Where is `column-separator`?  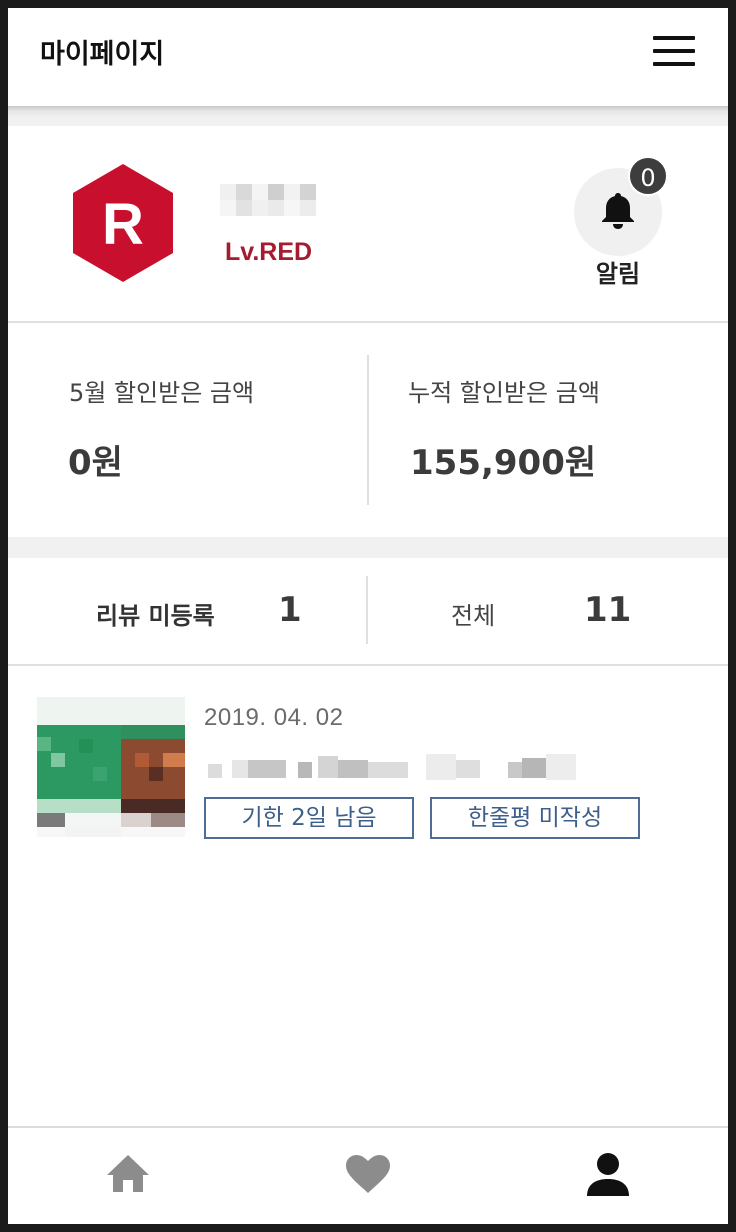
column-separator is located at coordinates (368, 430).